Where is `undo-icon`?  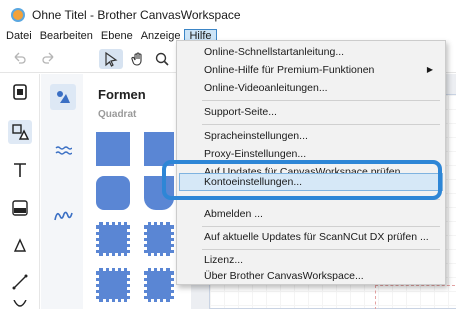
undo-icon is located at coordinates (19, 59).